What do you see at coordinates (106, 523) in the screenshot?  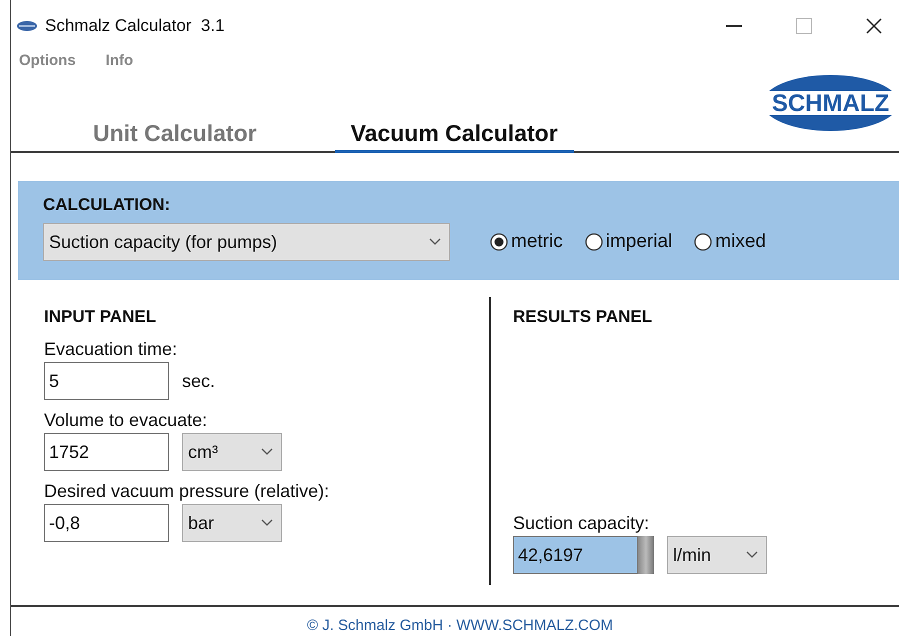 I see `input-field: -0,8` at bounding box center [106, 523].